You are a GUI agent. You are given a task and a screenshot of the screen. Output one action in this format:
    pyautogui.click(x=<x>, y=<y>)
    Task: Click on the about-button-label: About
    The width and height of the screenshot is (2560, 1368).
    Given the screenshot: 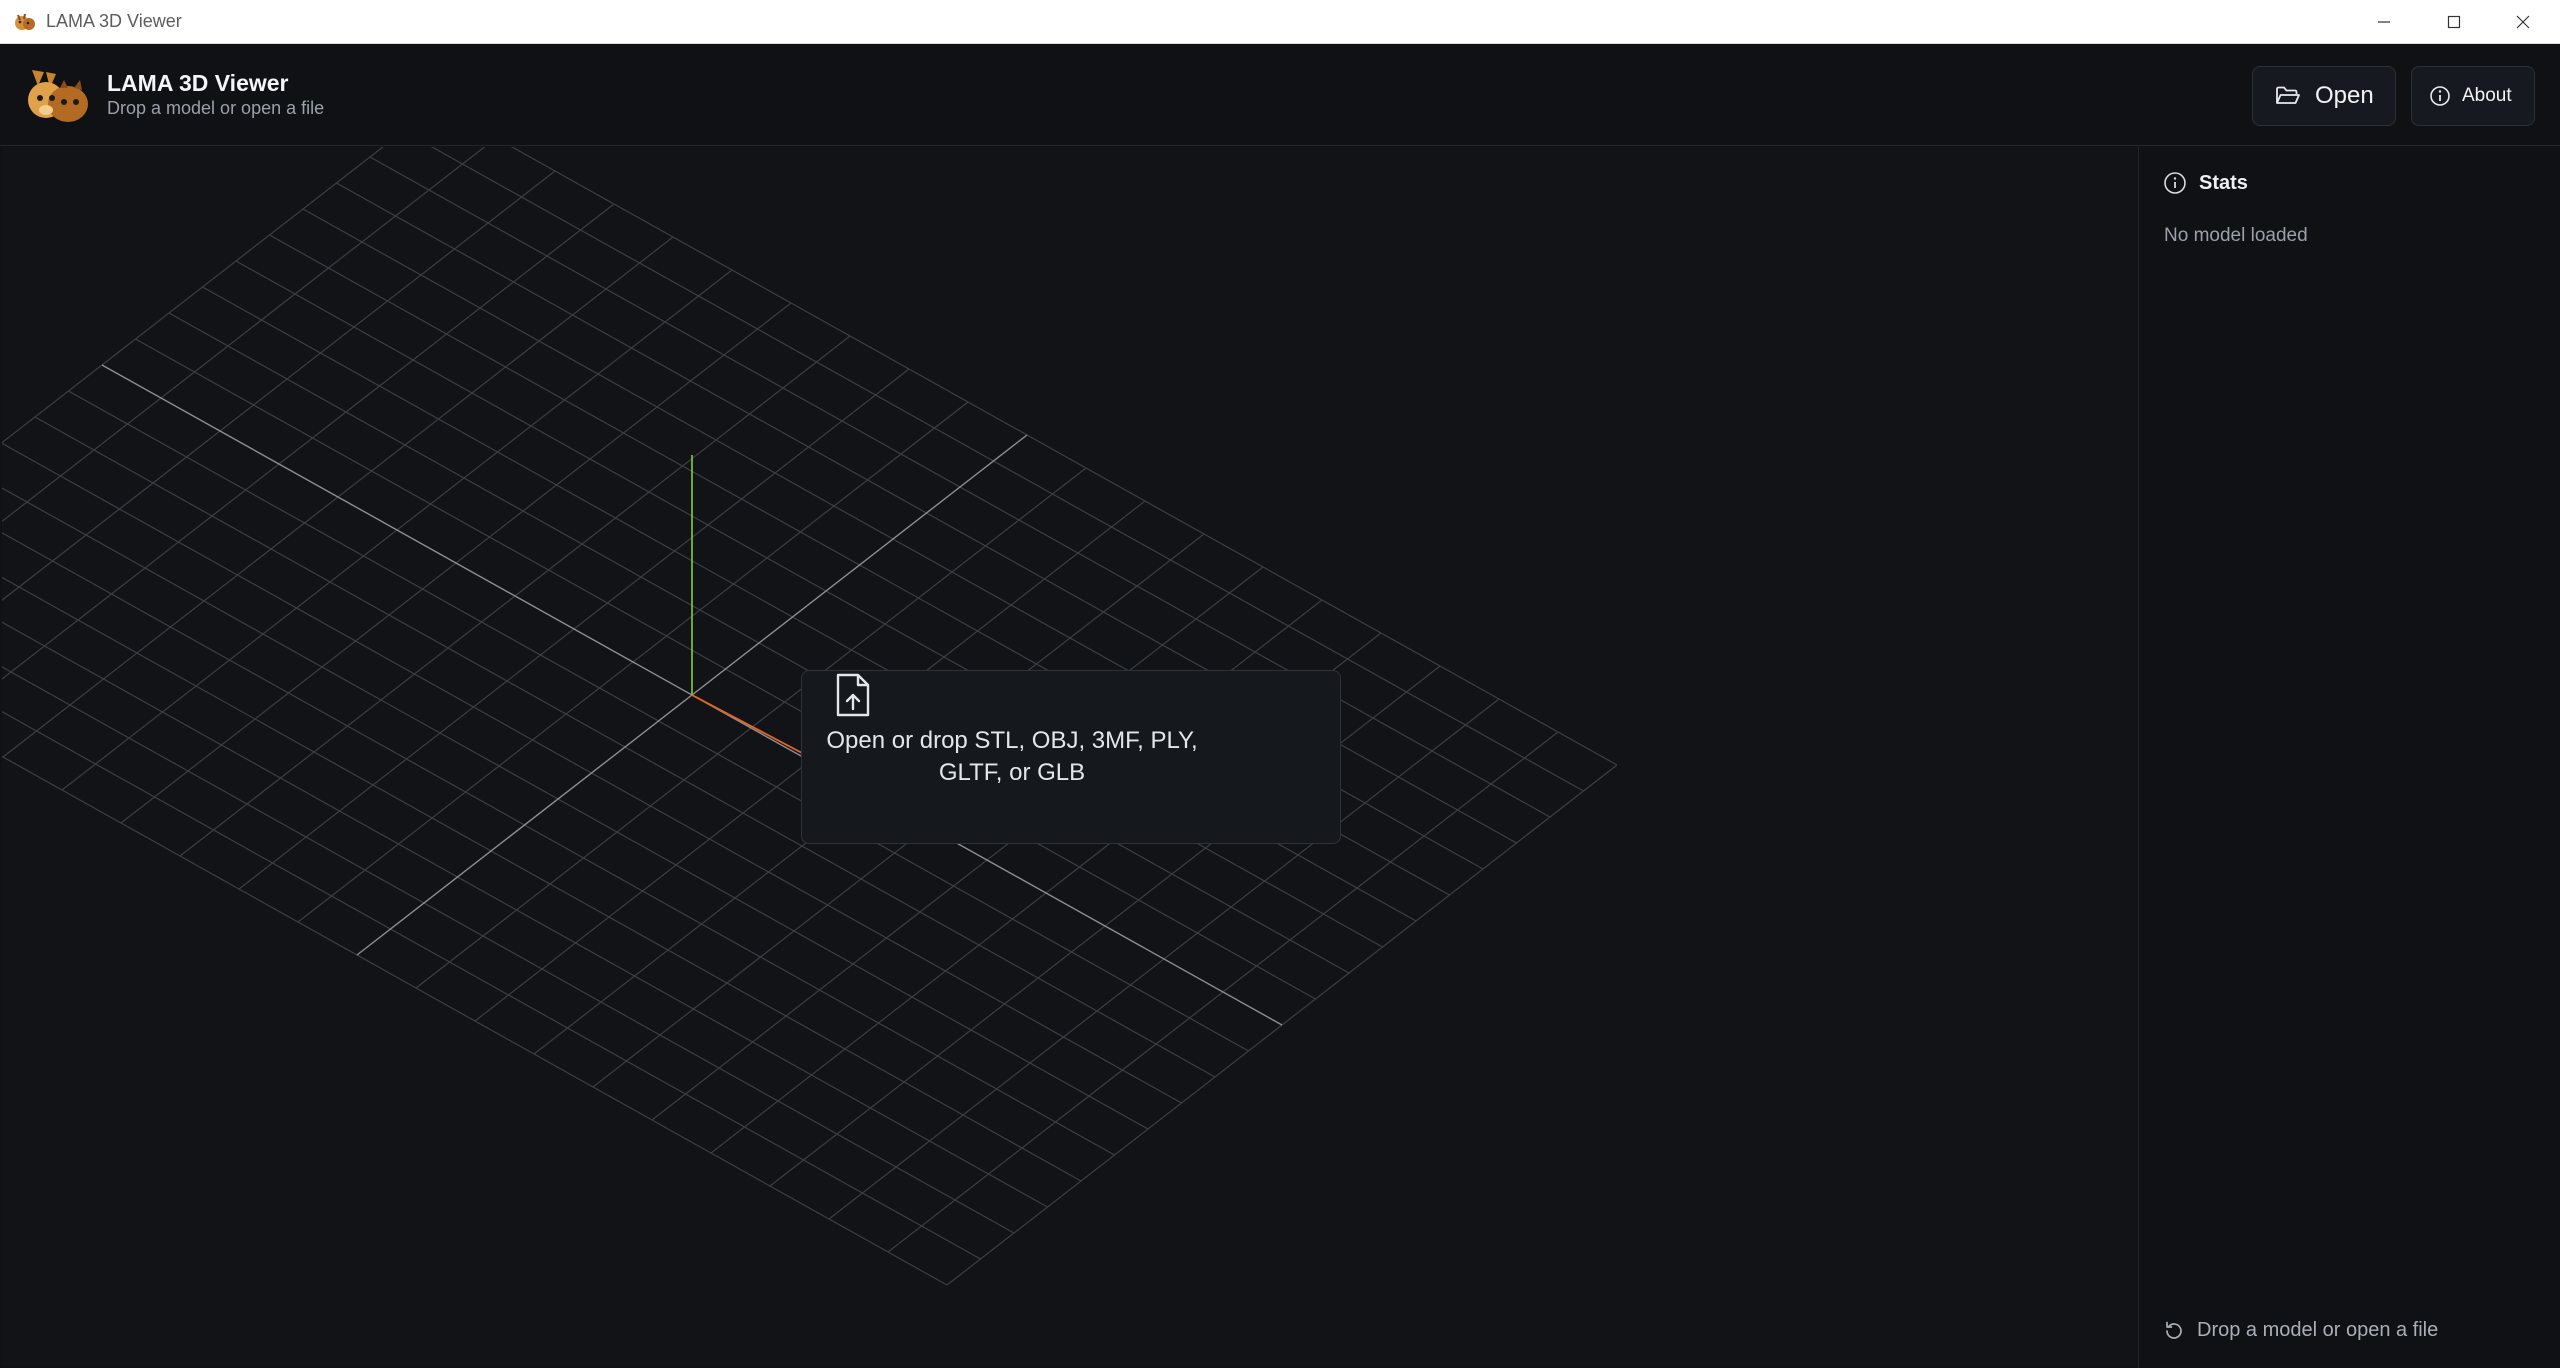 What is the action you would take?
    pyautogui.click(x=2487, y=95)
    